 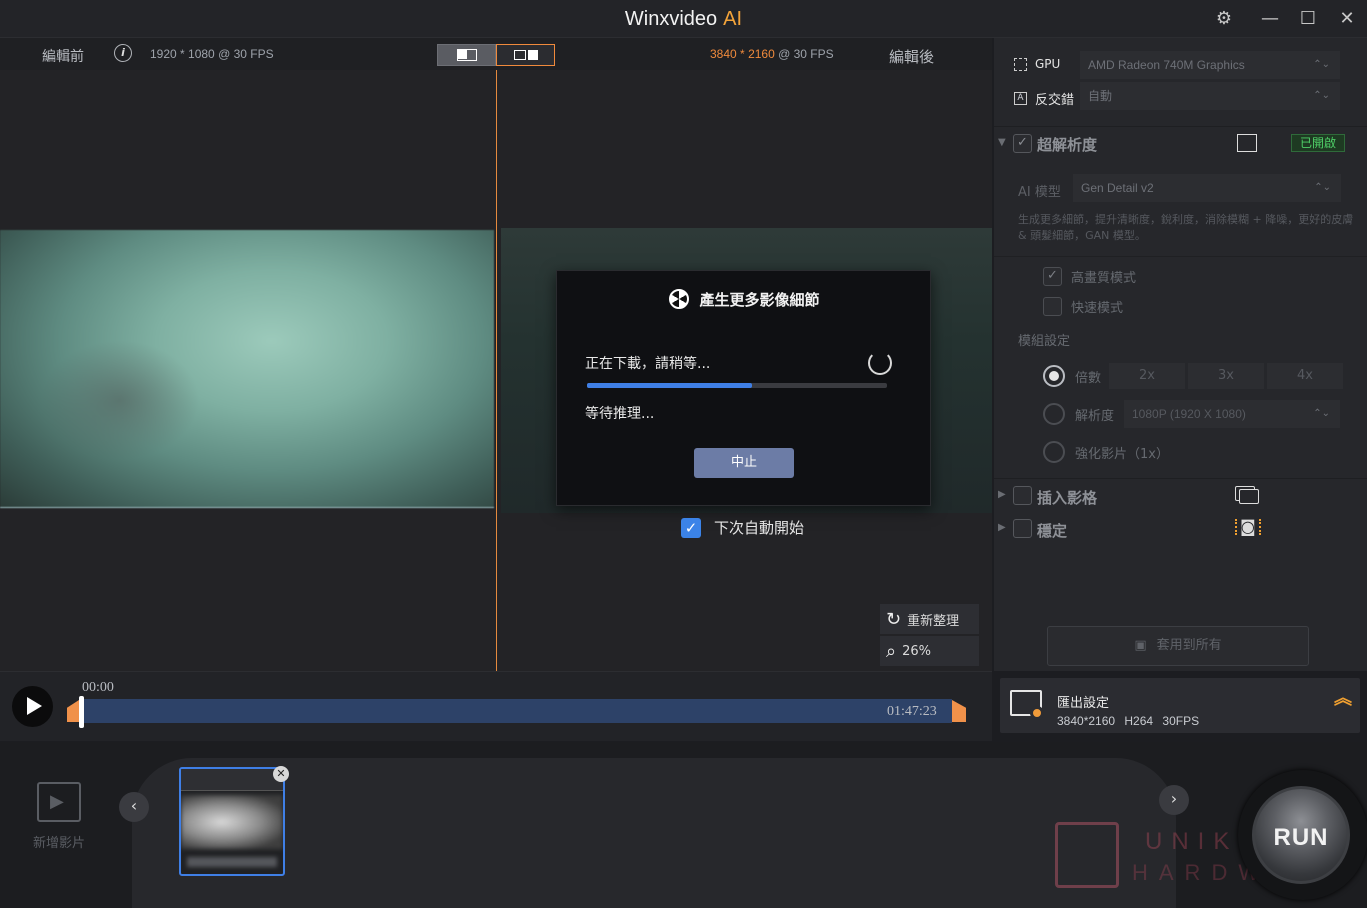 I want to click on hq-mode-checkbox: ✓, so click(x=1052, y=276).